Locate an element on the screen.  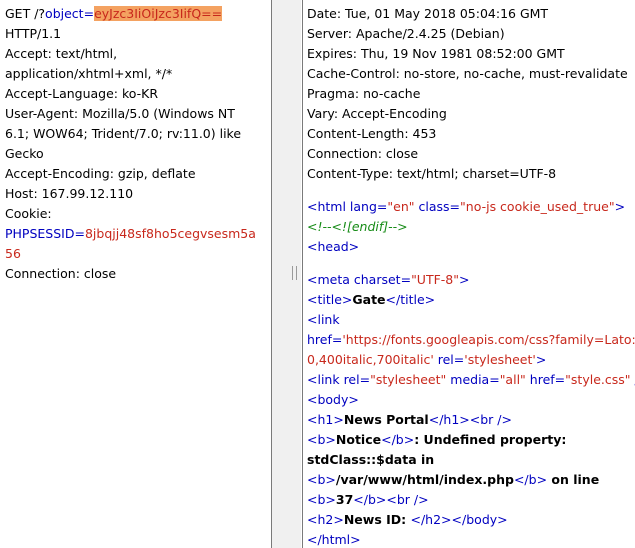
connection-header: Connection: close is located at coordinates (61, 273).